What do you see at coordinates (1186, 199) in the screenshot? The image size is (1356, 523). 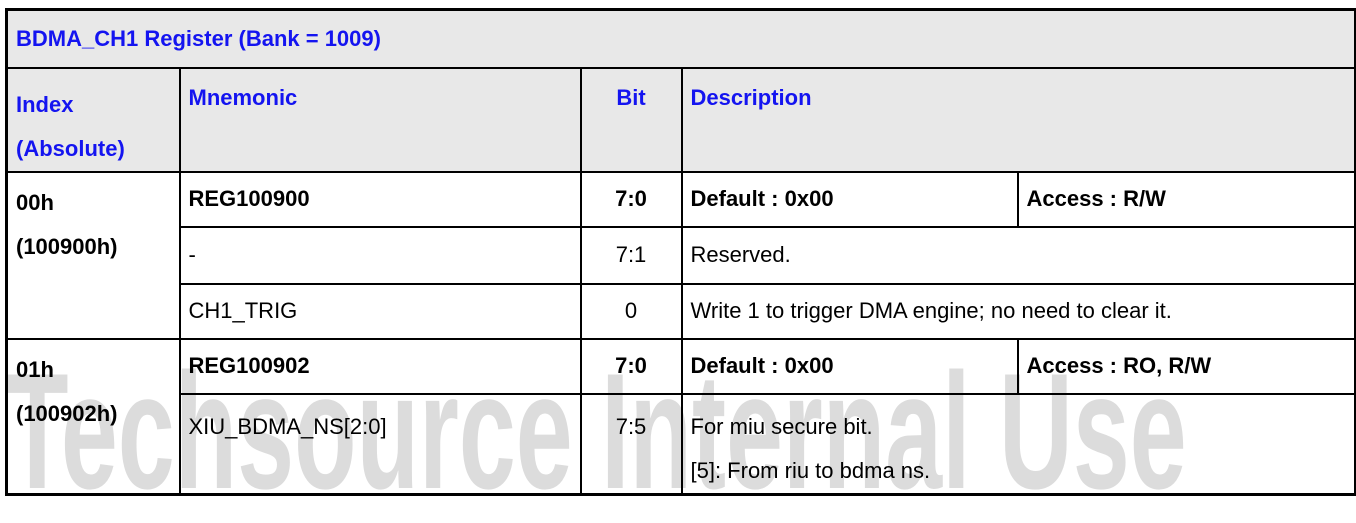 I see `register-access: Access : R/W` at bounding box center [1186, 199].